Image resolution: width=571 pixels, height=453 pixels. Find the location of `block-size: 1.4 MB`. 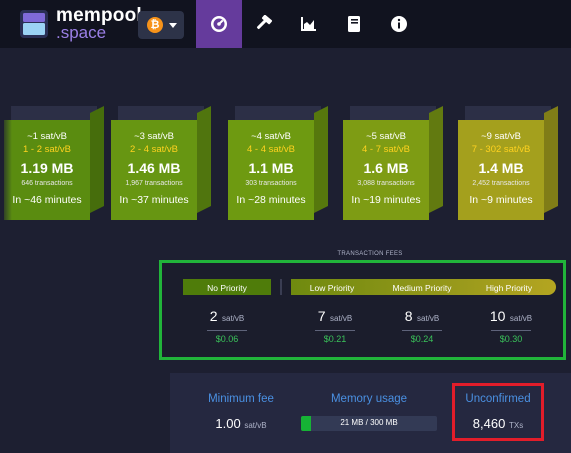

block-size: 1.4 MB is located at coordinates (501, 168).